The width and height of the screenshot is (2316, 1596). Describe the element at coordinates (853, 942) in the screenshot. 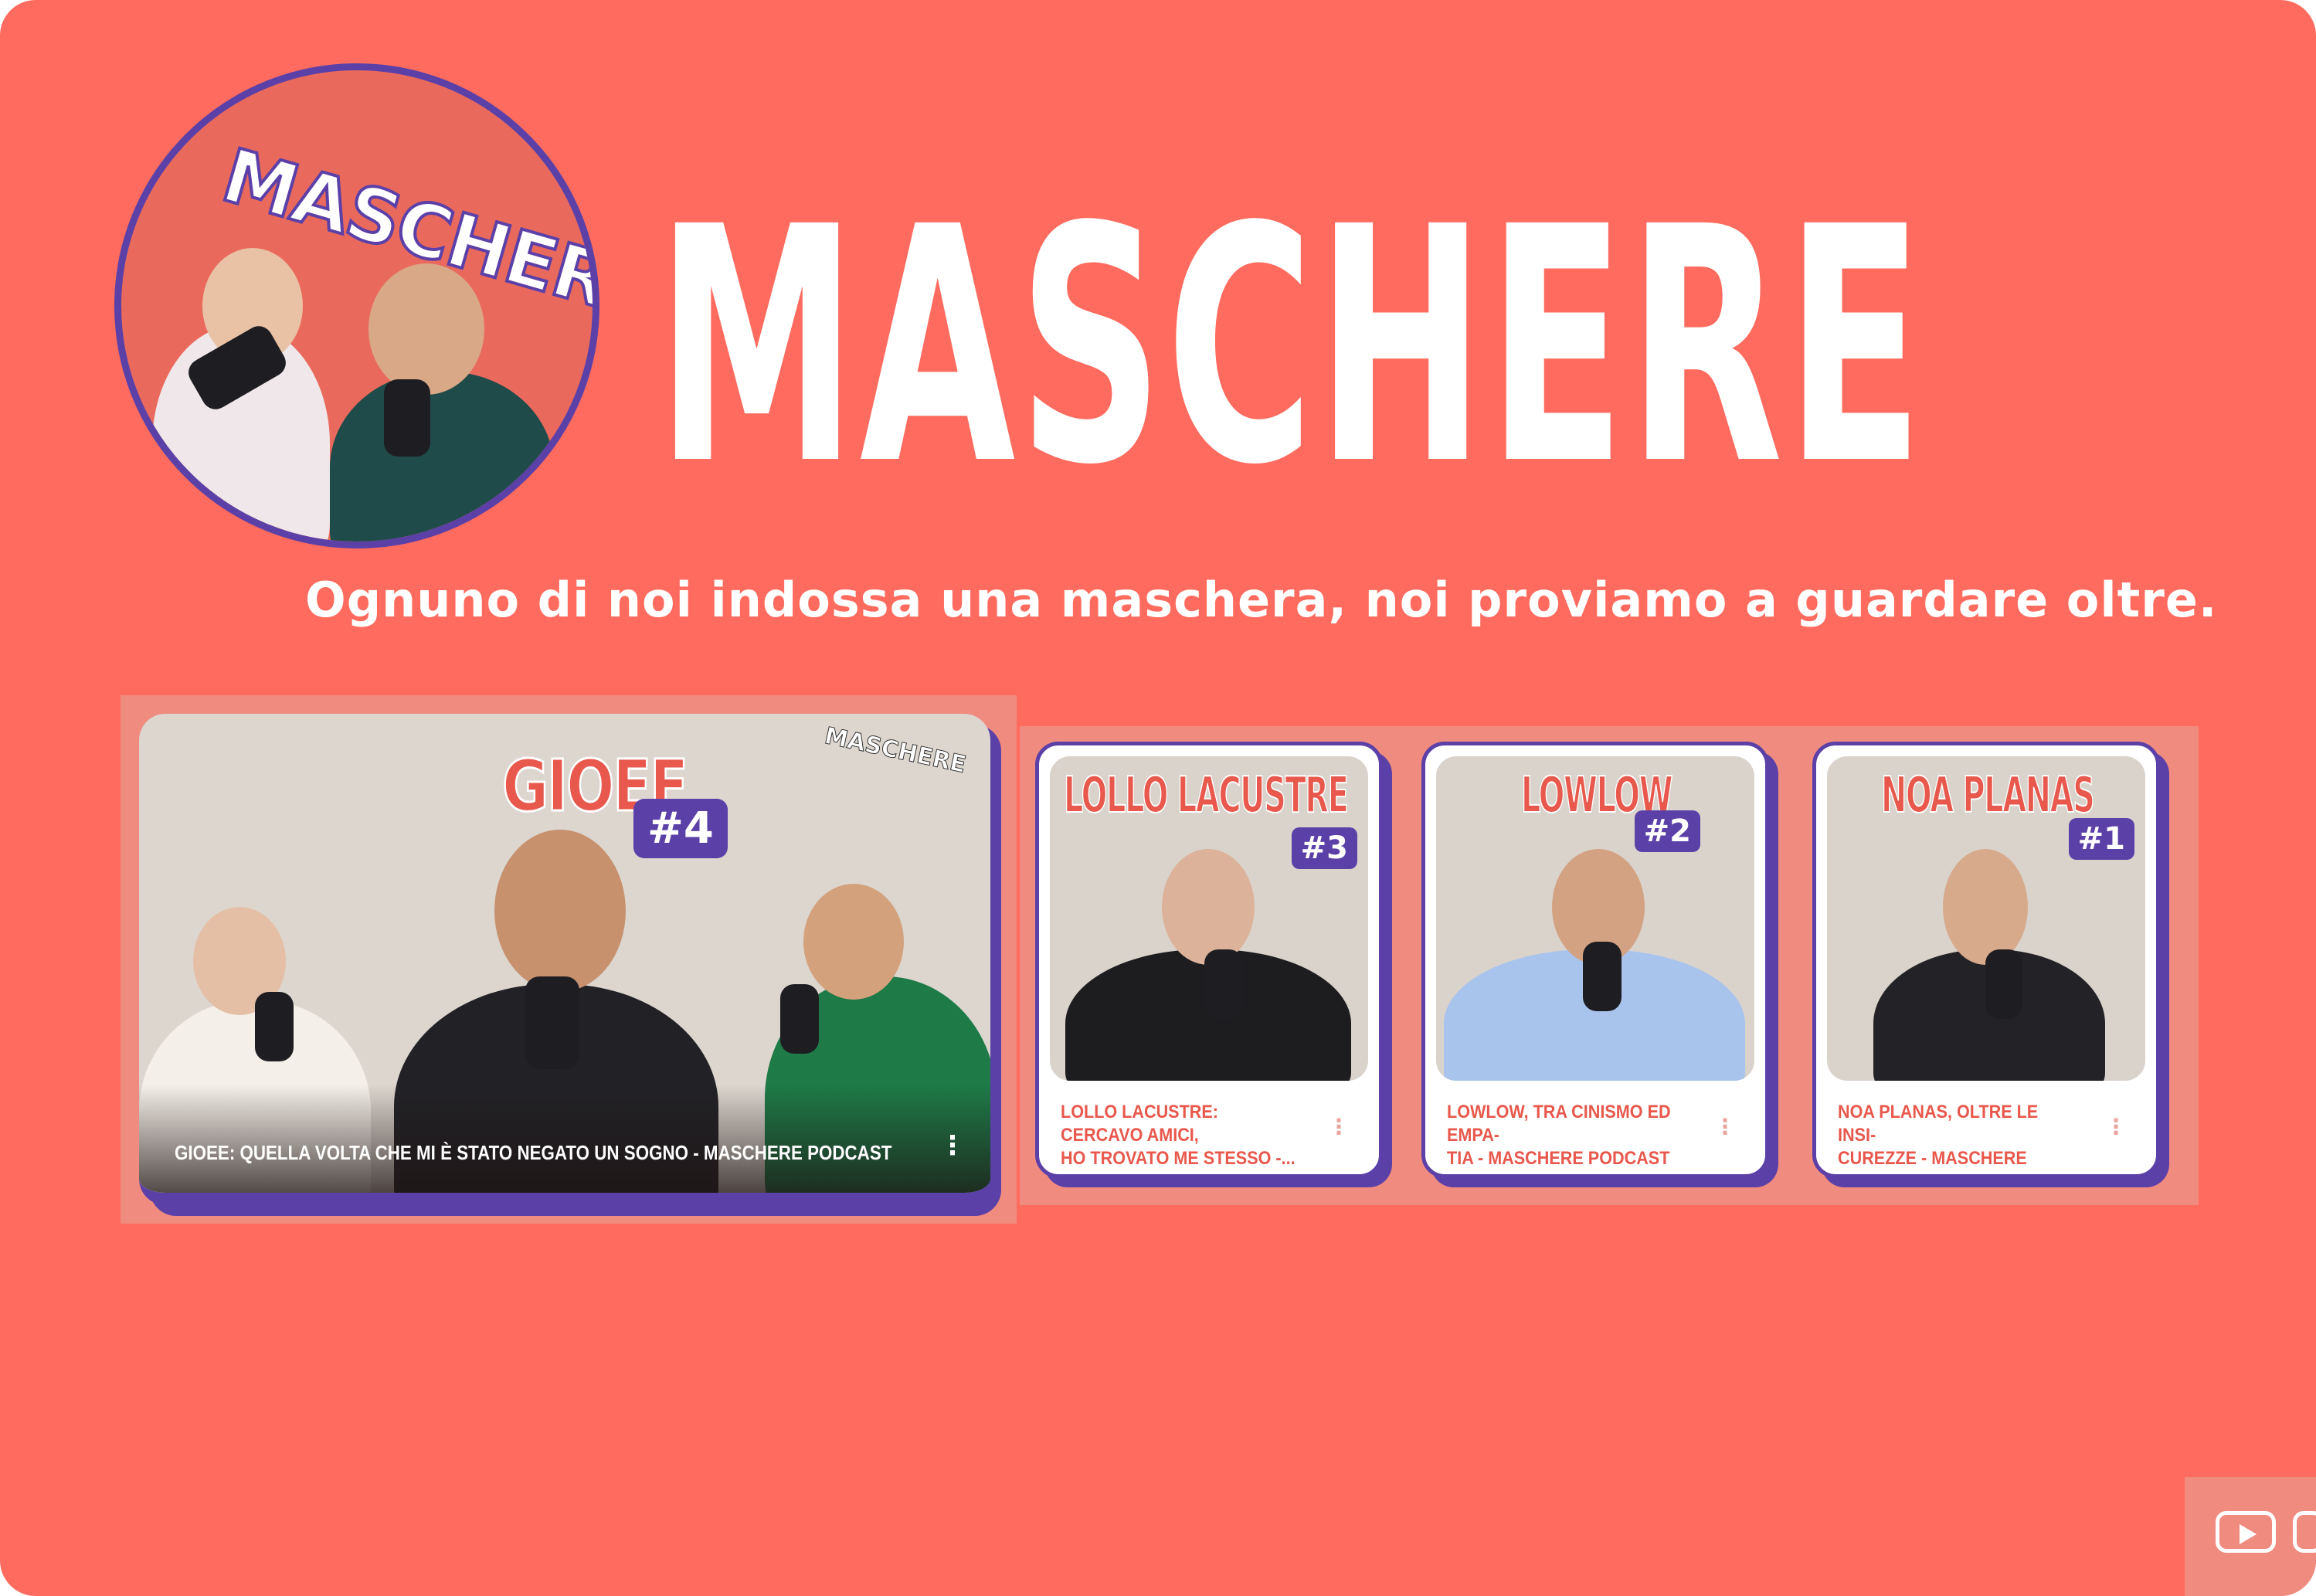

I see `thumb-person-right-head` at that location.